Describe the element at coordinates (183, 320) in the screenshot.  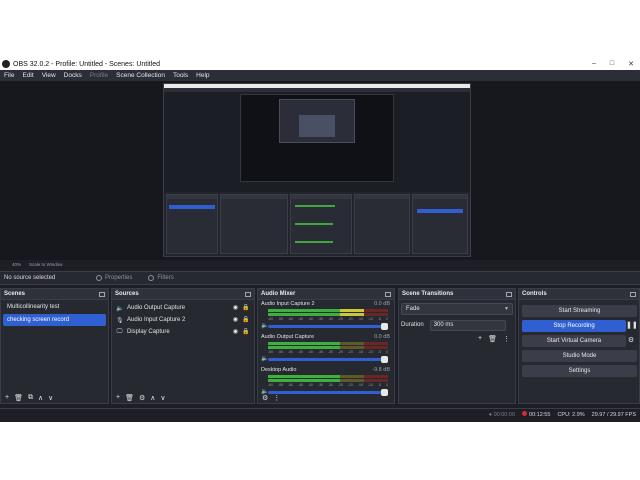
I see `source-item: 🎙 Audio Input Capture 2 ◉ 🔒` at that location.